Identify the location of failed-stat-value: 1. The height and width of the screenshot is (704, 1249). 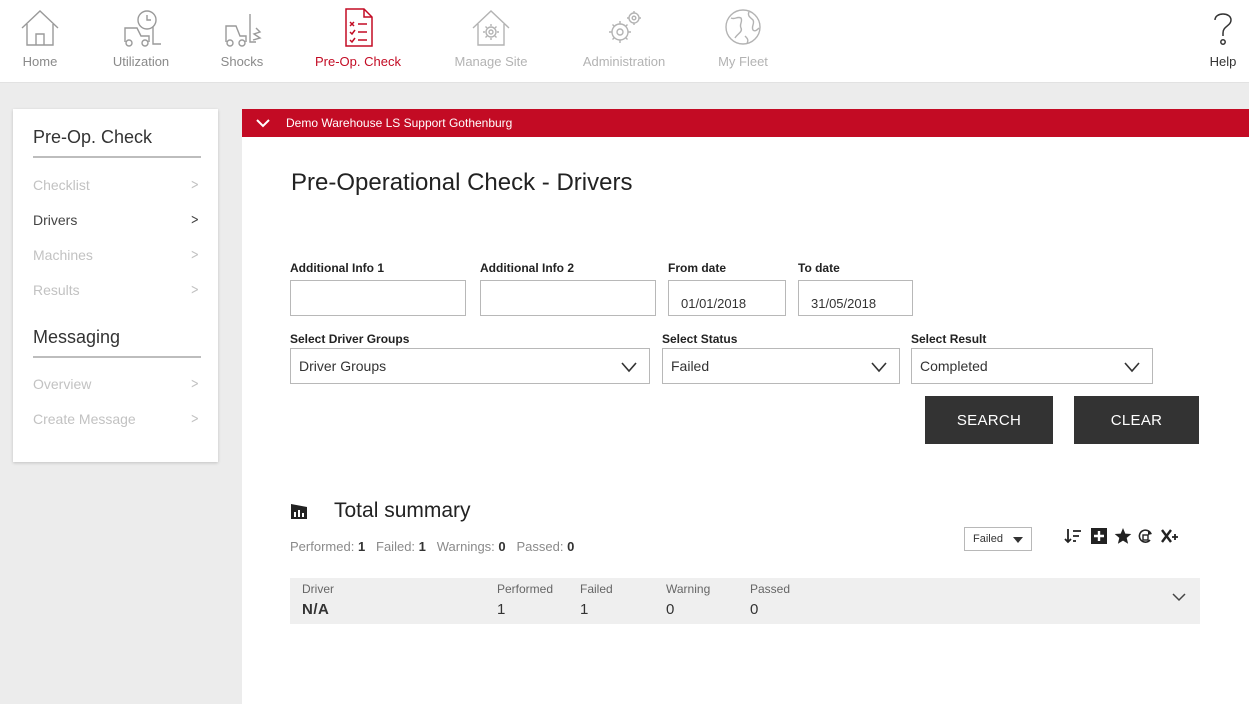
(422, 546).